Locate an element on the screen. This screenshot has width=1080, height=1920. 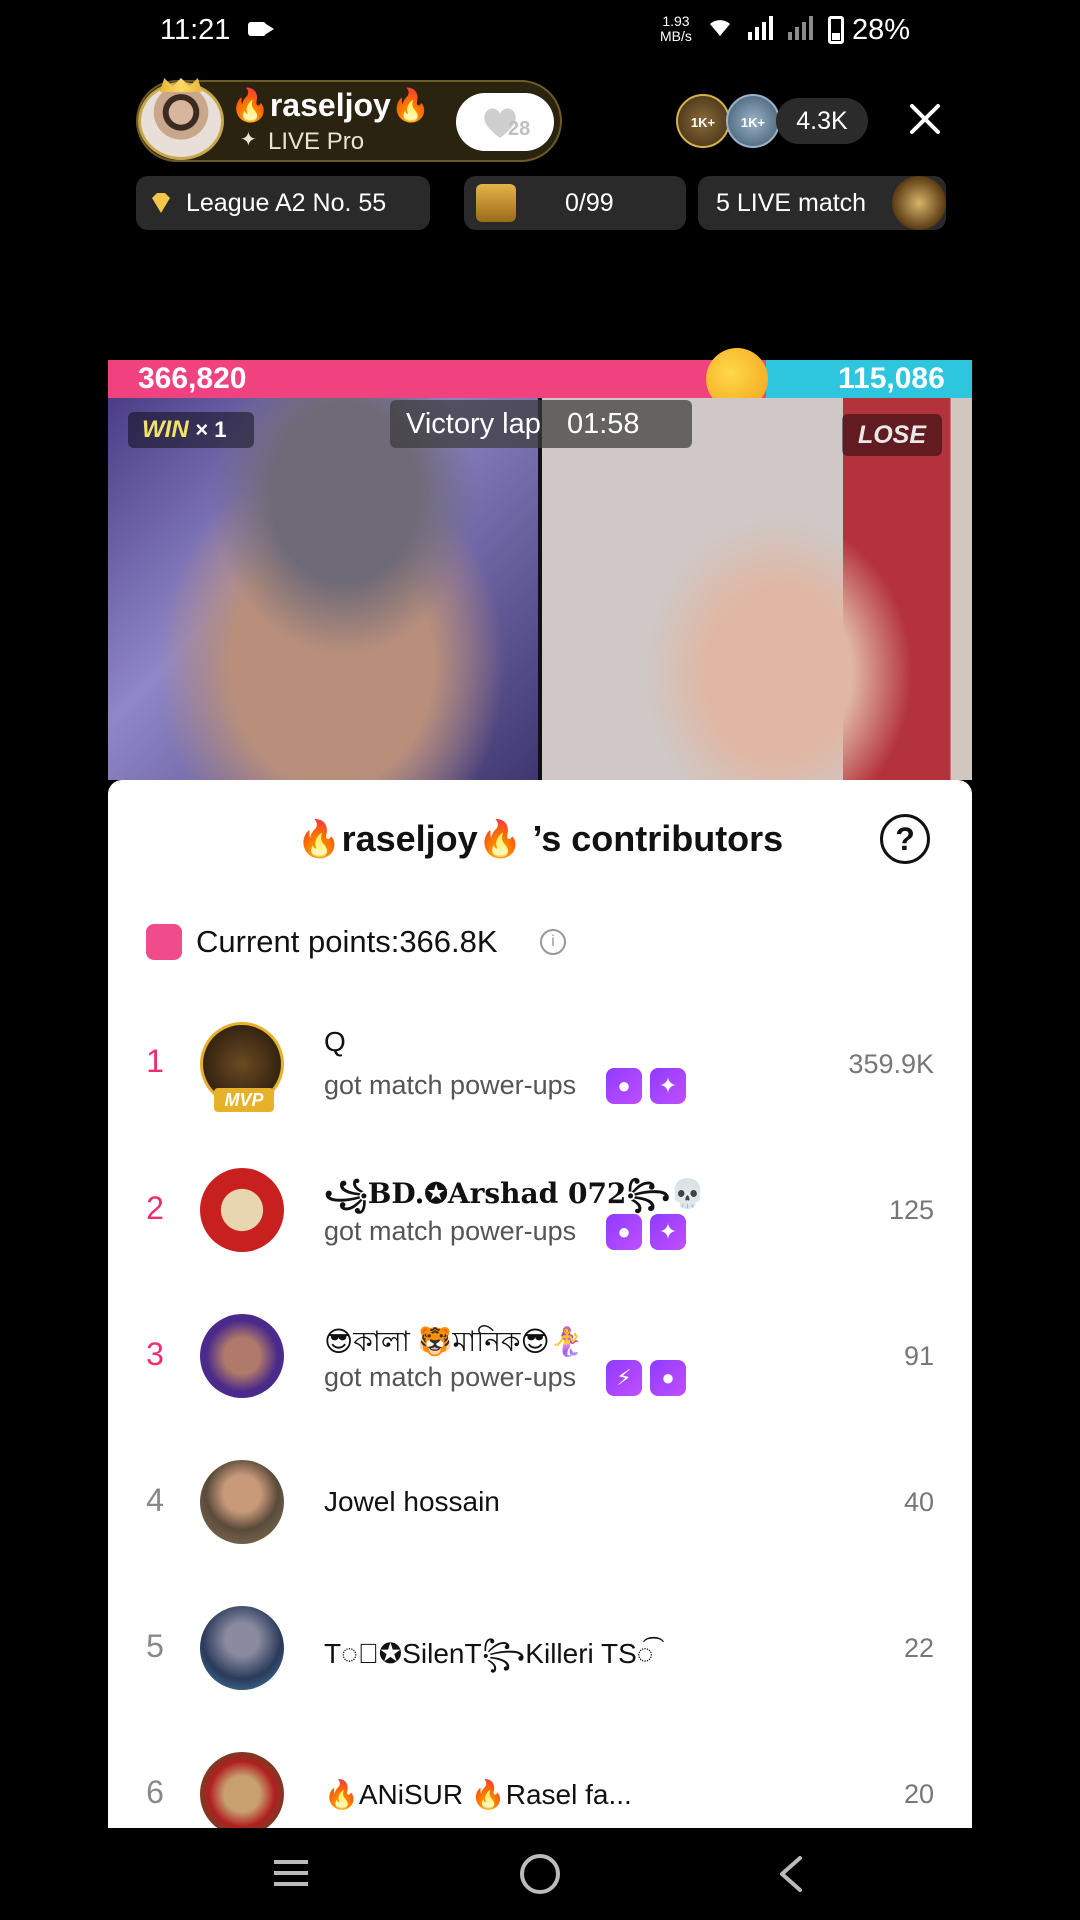
viewer-count: 4.3K is located at coordinates (822, 121).